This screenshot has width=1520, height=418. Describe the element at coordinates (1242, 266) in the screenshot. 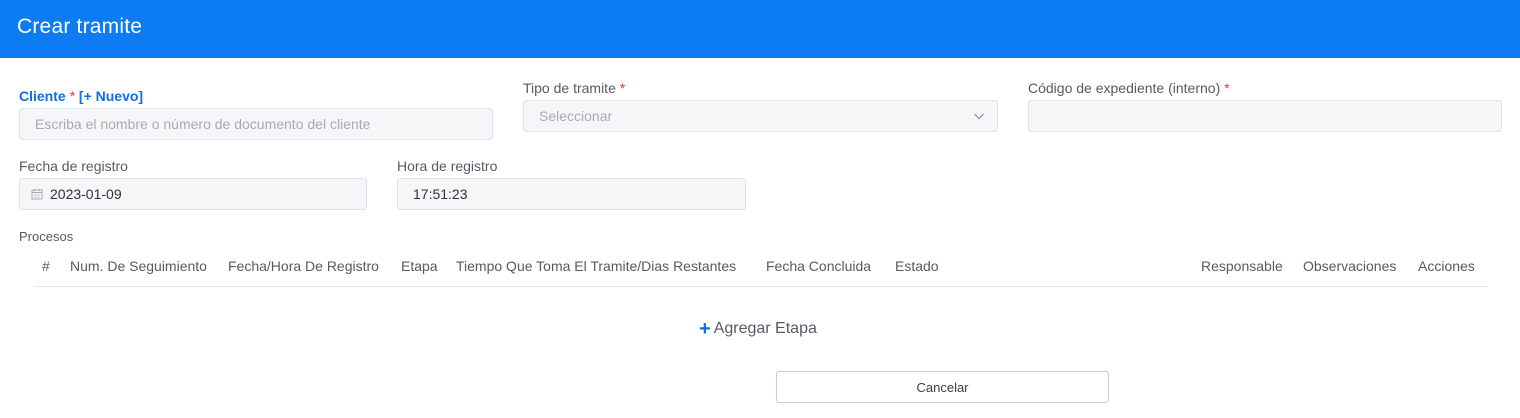

I see `column-header: Responsable` at that location.